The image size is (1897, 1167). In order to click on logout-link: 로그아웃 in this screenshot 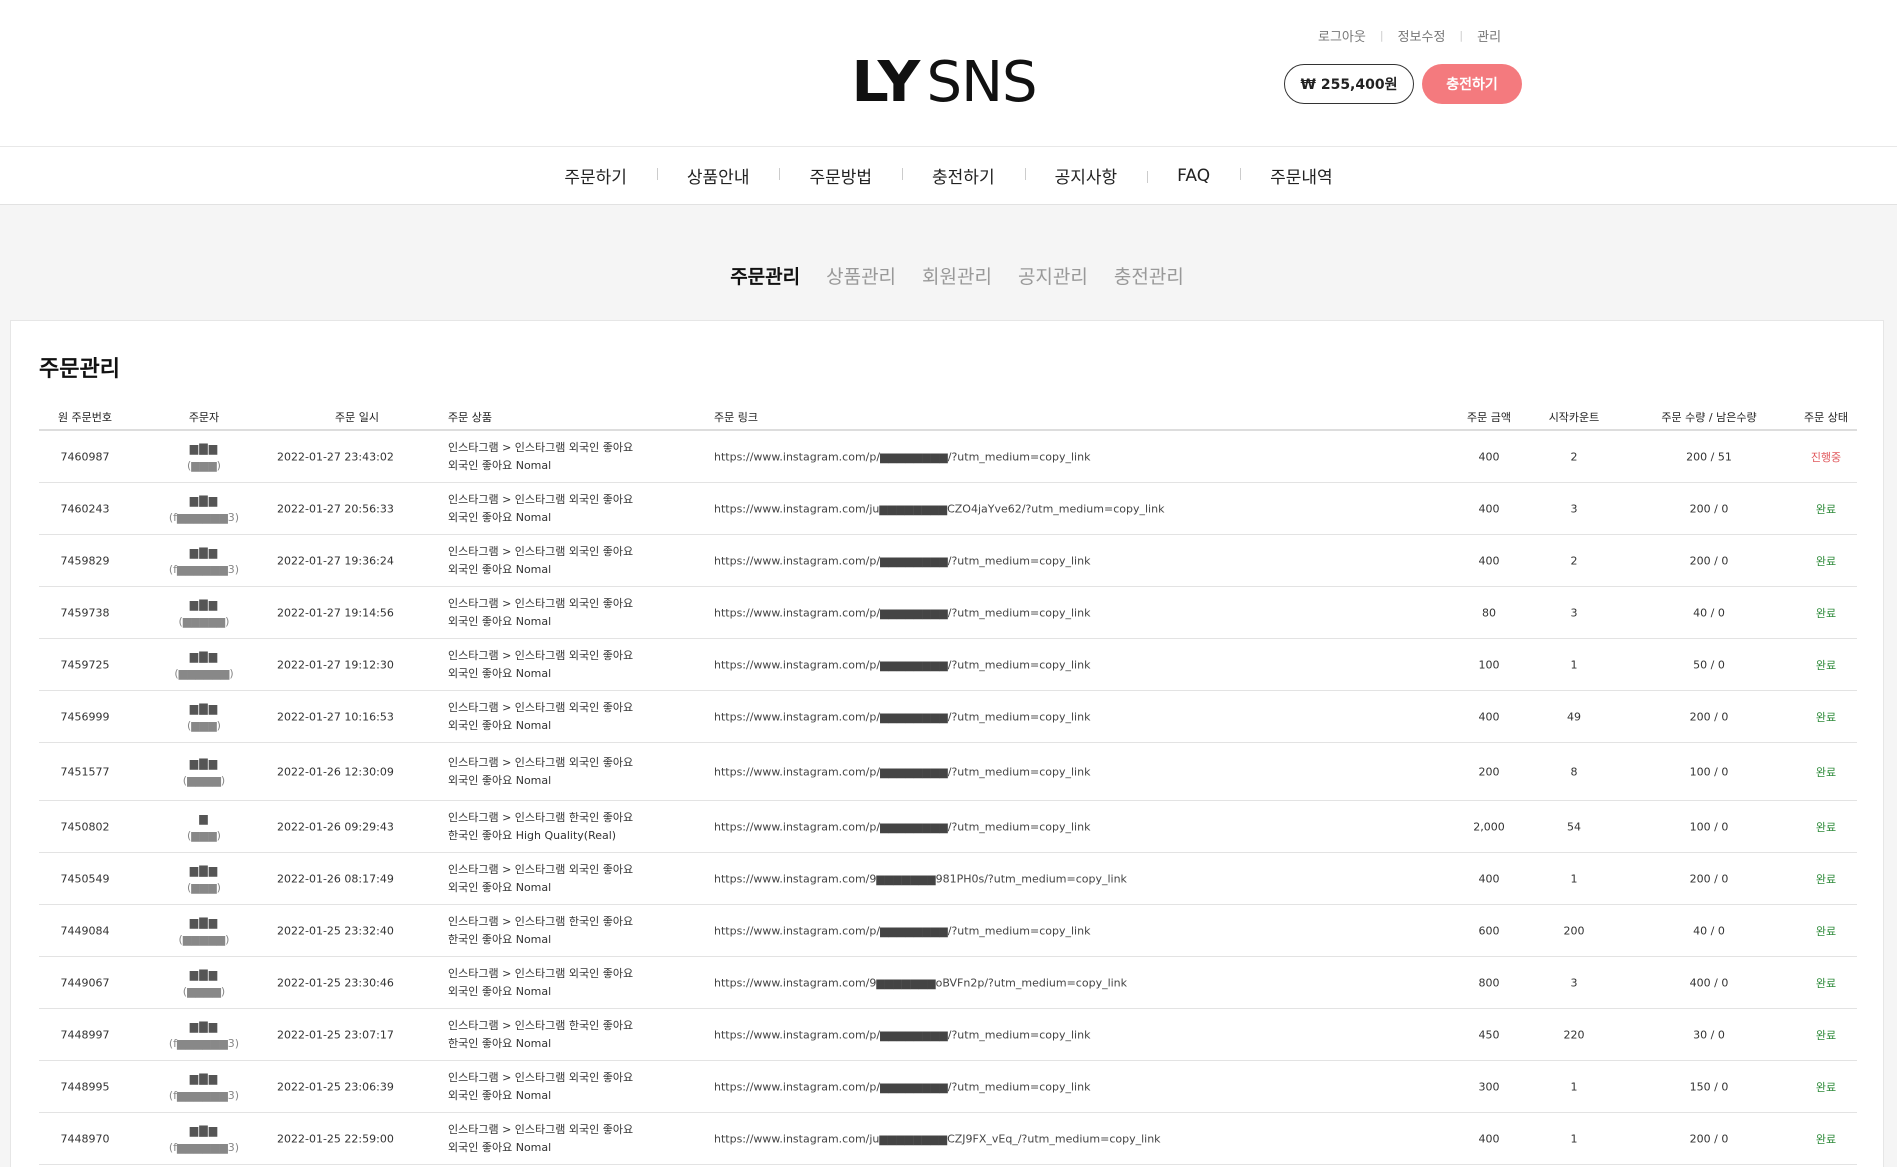, I will do `click(1342, 35)`.